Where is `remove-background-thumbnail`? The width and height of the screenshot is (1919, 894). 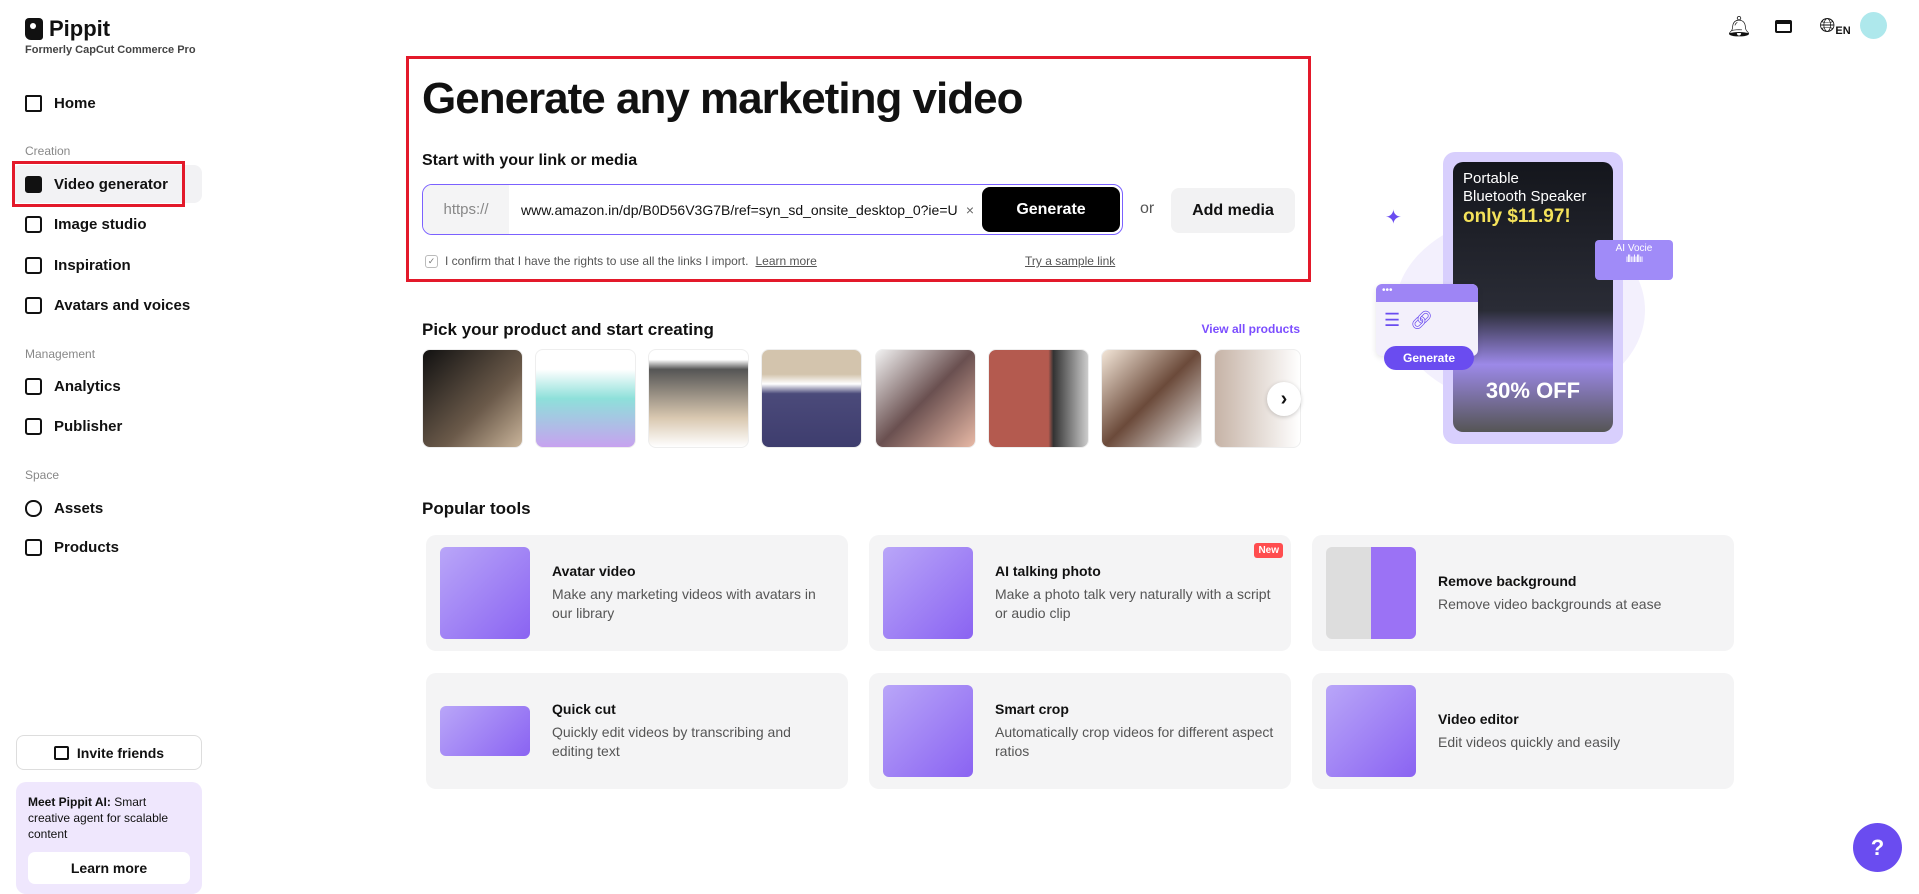
remove-background-thumbnail is located at coordinates (1371, 593).